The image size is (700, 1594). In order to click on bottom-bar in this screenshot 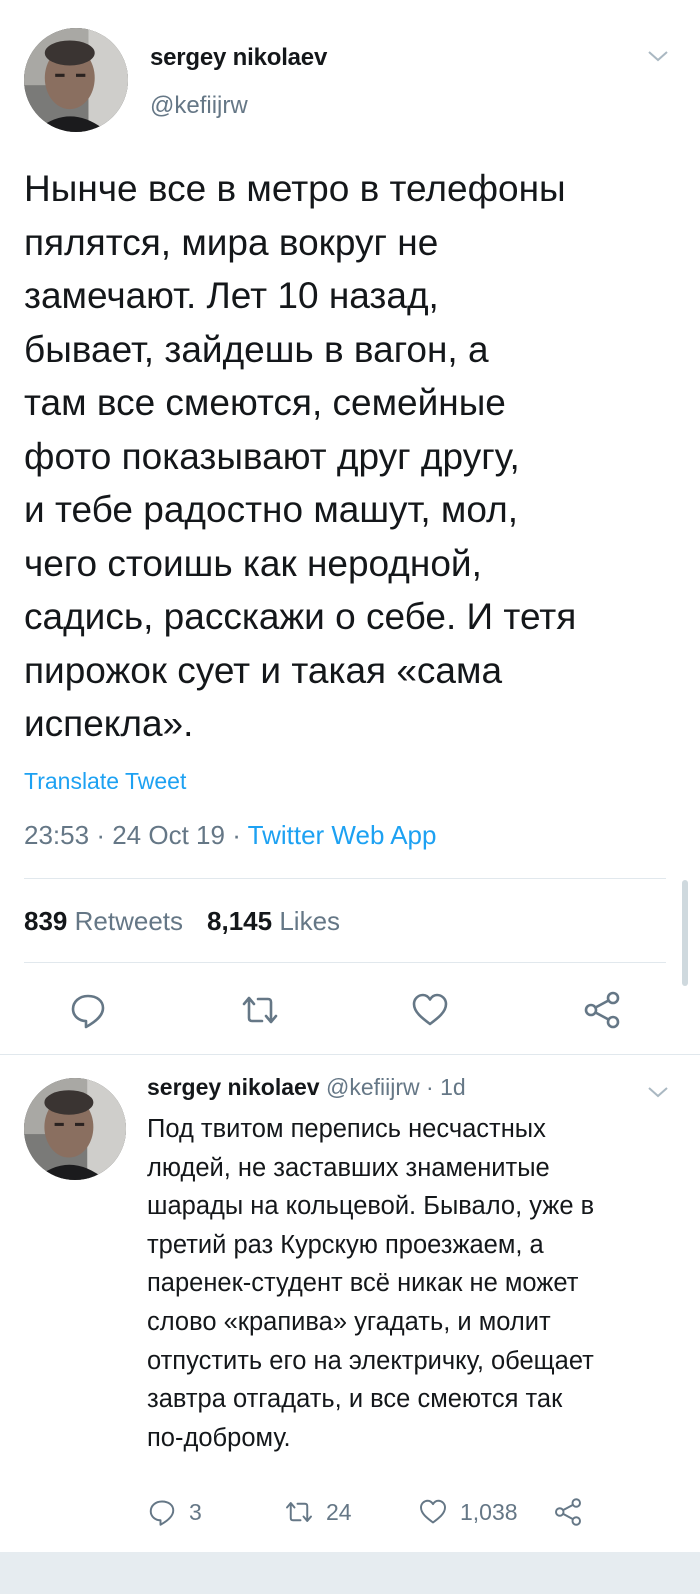, I will do `click(350, 1573)`.